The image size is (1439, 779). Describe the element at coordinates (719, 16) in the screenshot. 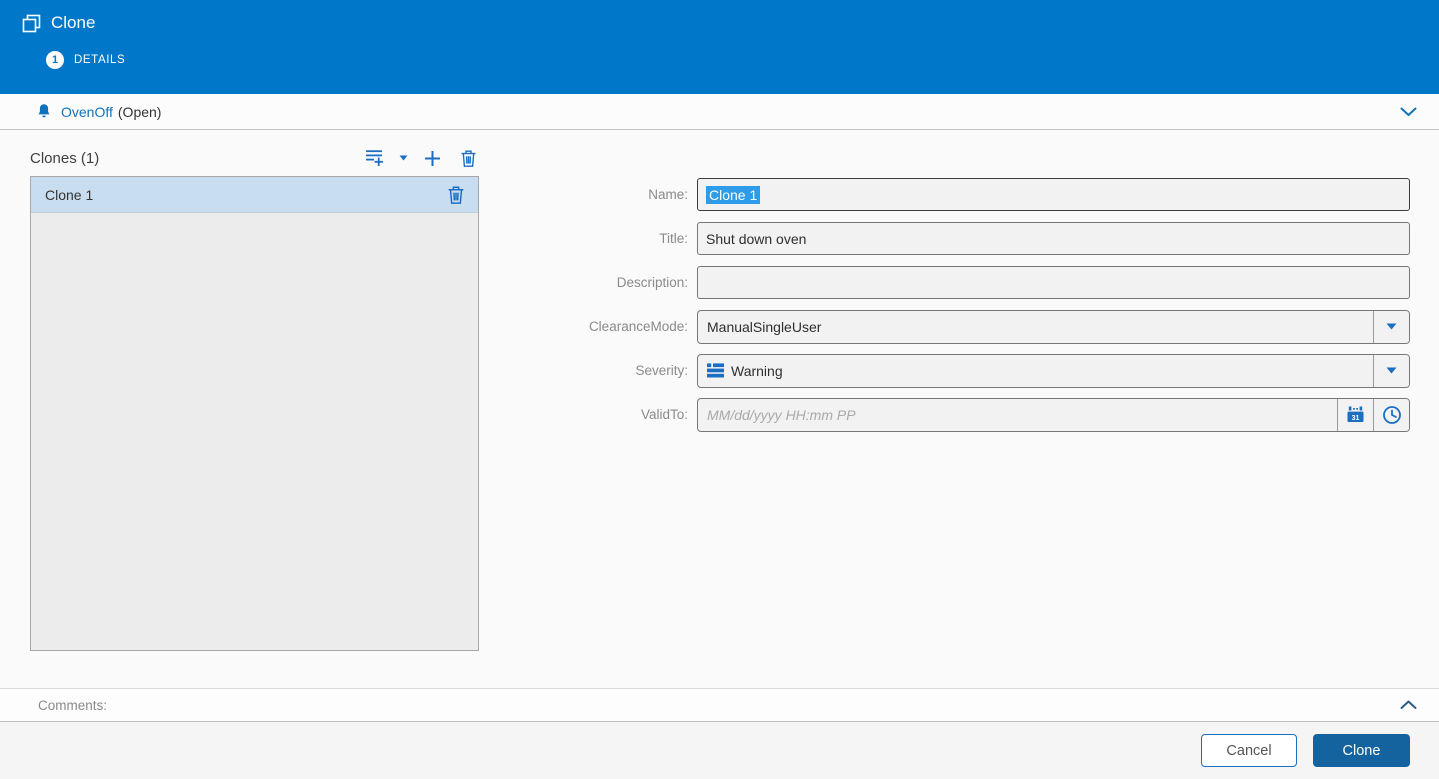

I see `header-title-row: Clone` at that location.